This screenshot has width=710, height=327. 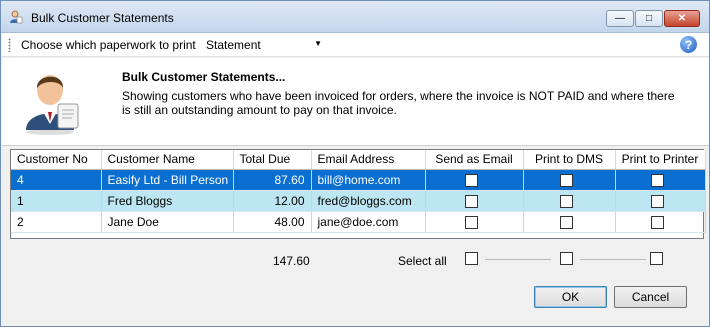 I want to click on column-customer-no: Customer No, so click(x=56, y=160).